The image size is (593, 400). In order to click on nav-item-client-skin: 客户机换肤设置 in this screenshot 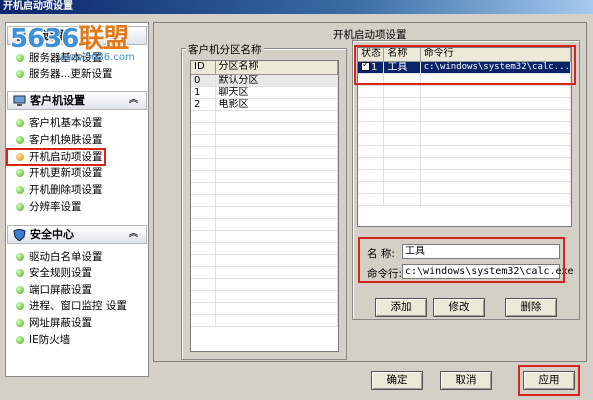, I will do `click(77, 140)`.